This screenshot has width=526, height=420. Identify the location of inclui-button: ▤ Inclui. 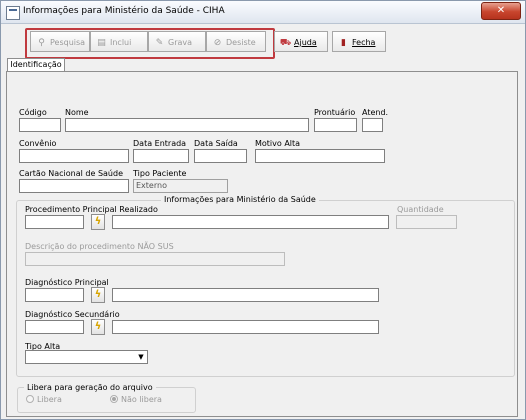
(119, 41).